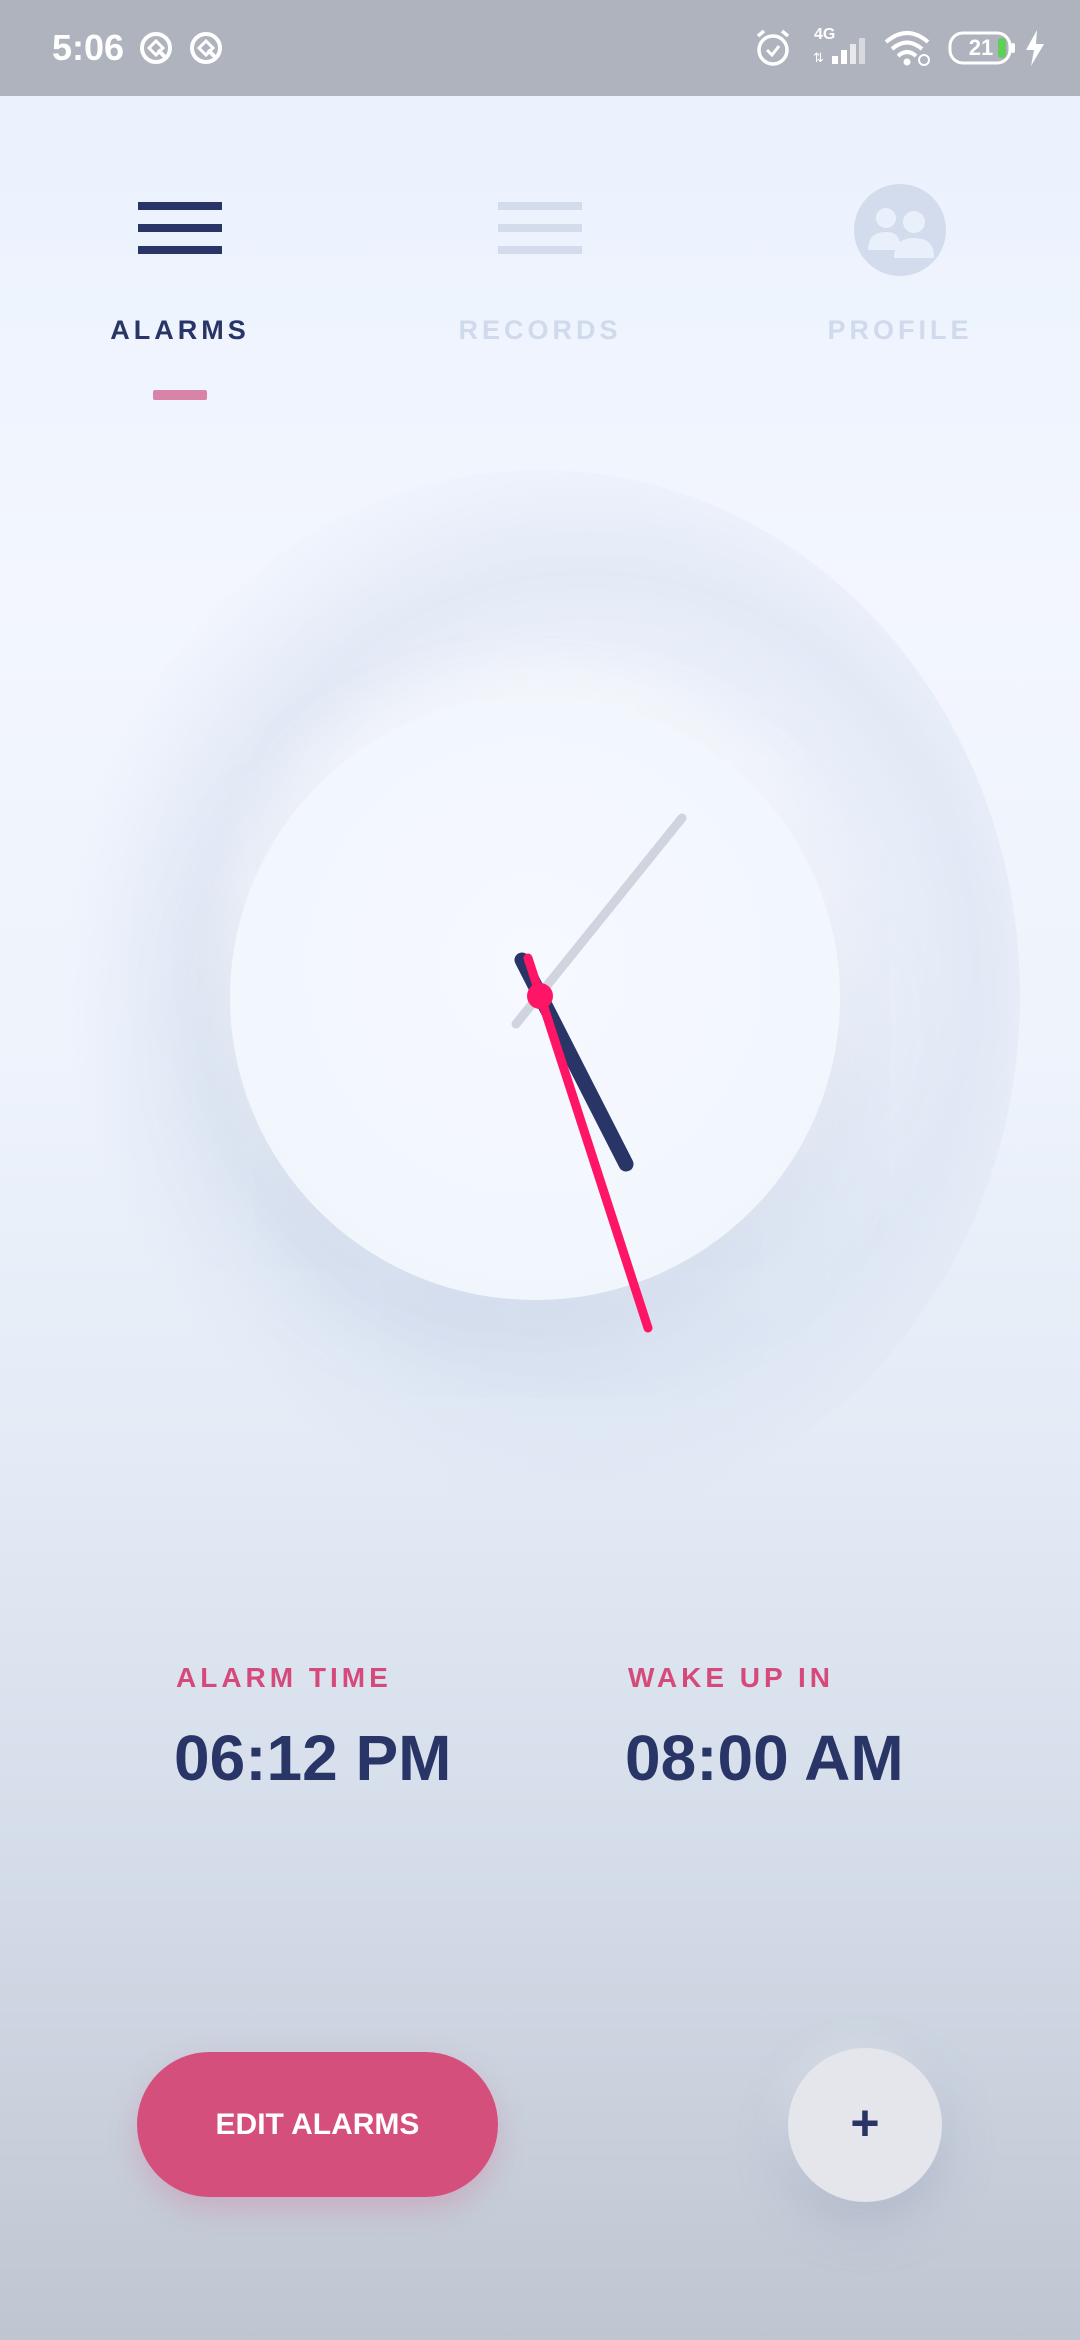  I want to click on minute-hand, so click(588, 1143).